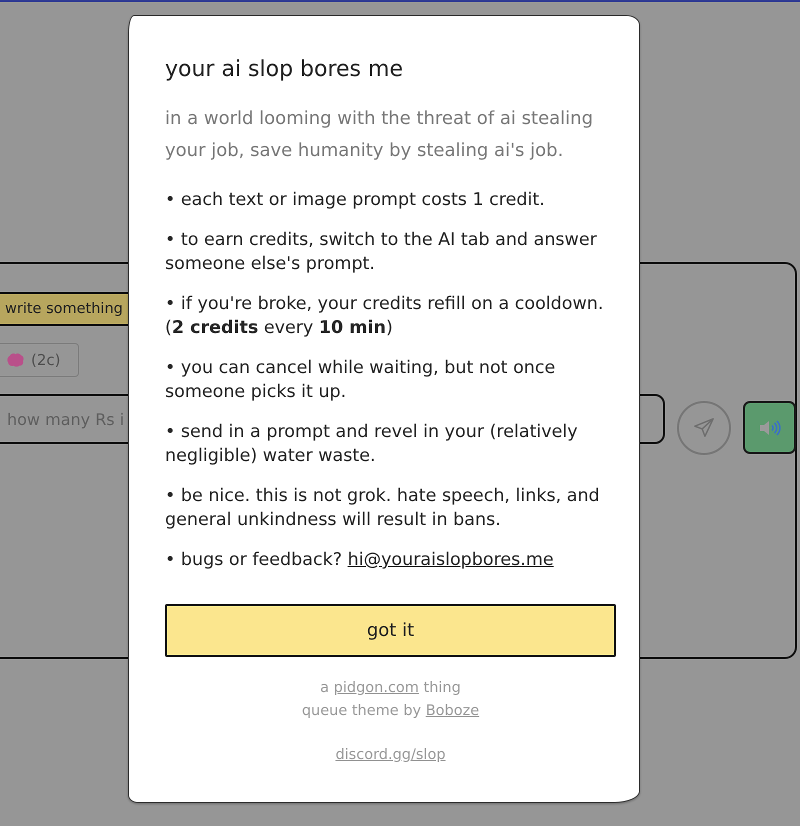 This screenshot has width=800, height=826. What do you see at coordinates (376, 688) in the screenshot?
I see `credit-link: pidgon.com` at bounding box center [376, 688].